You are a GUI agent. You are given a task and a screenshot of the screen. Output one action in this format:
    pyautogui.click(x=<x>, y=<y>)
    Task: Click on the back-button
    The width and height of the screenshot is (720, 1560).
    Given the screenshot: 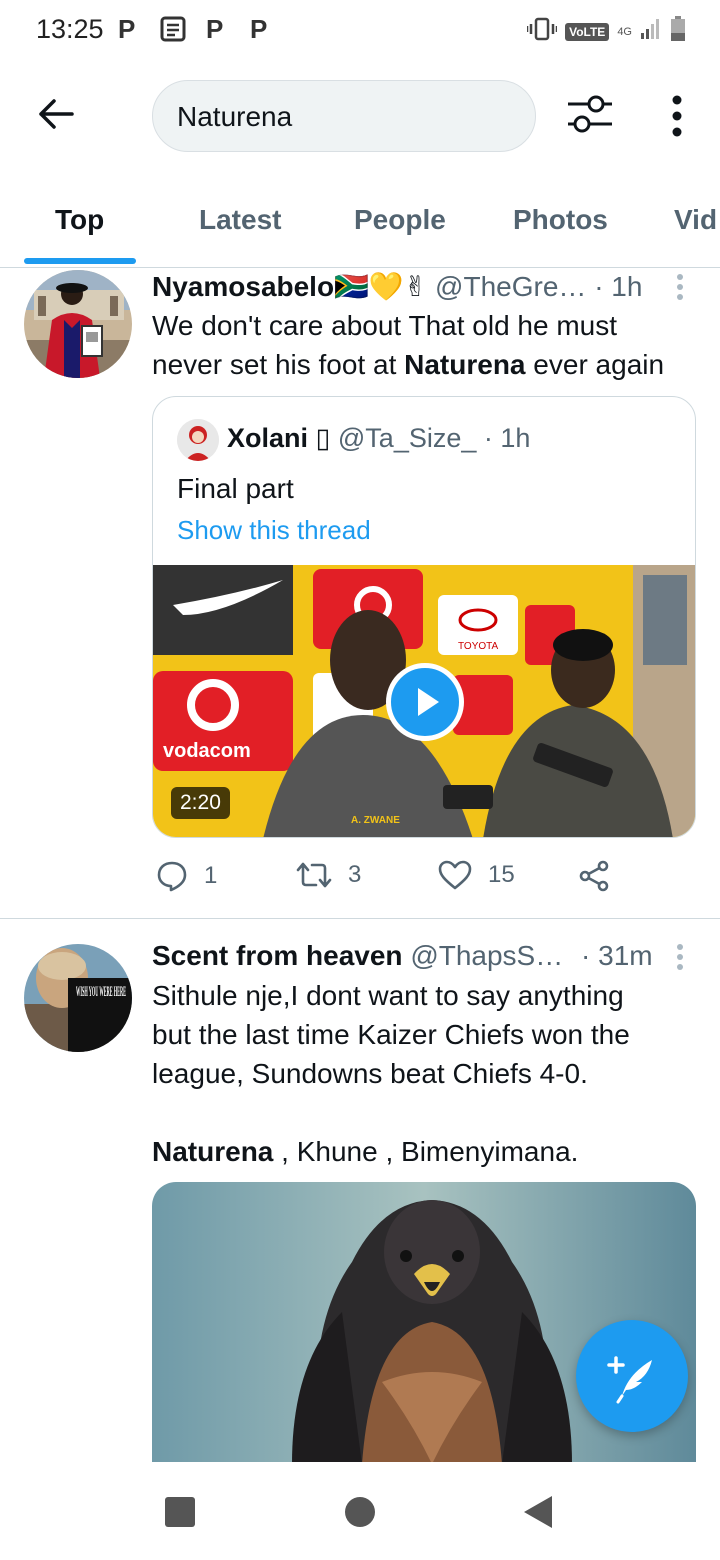 What is the action you would take?
    pyautogui.click(x=56, y=114)
    